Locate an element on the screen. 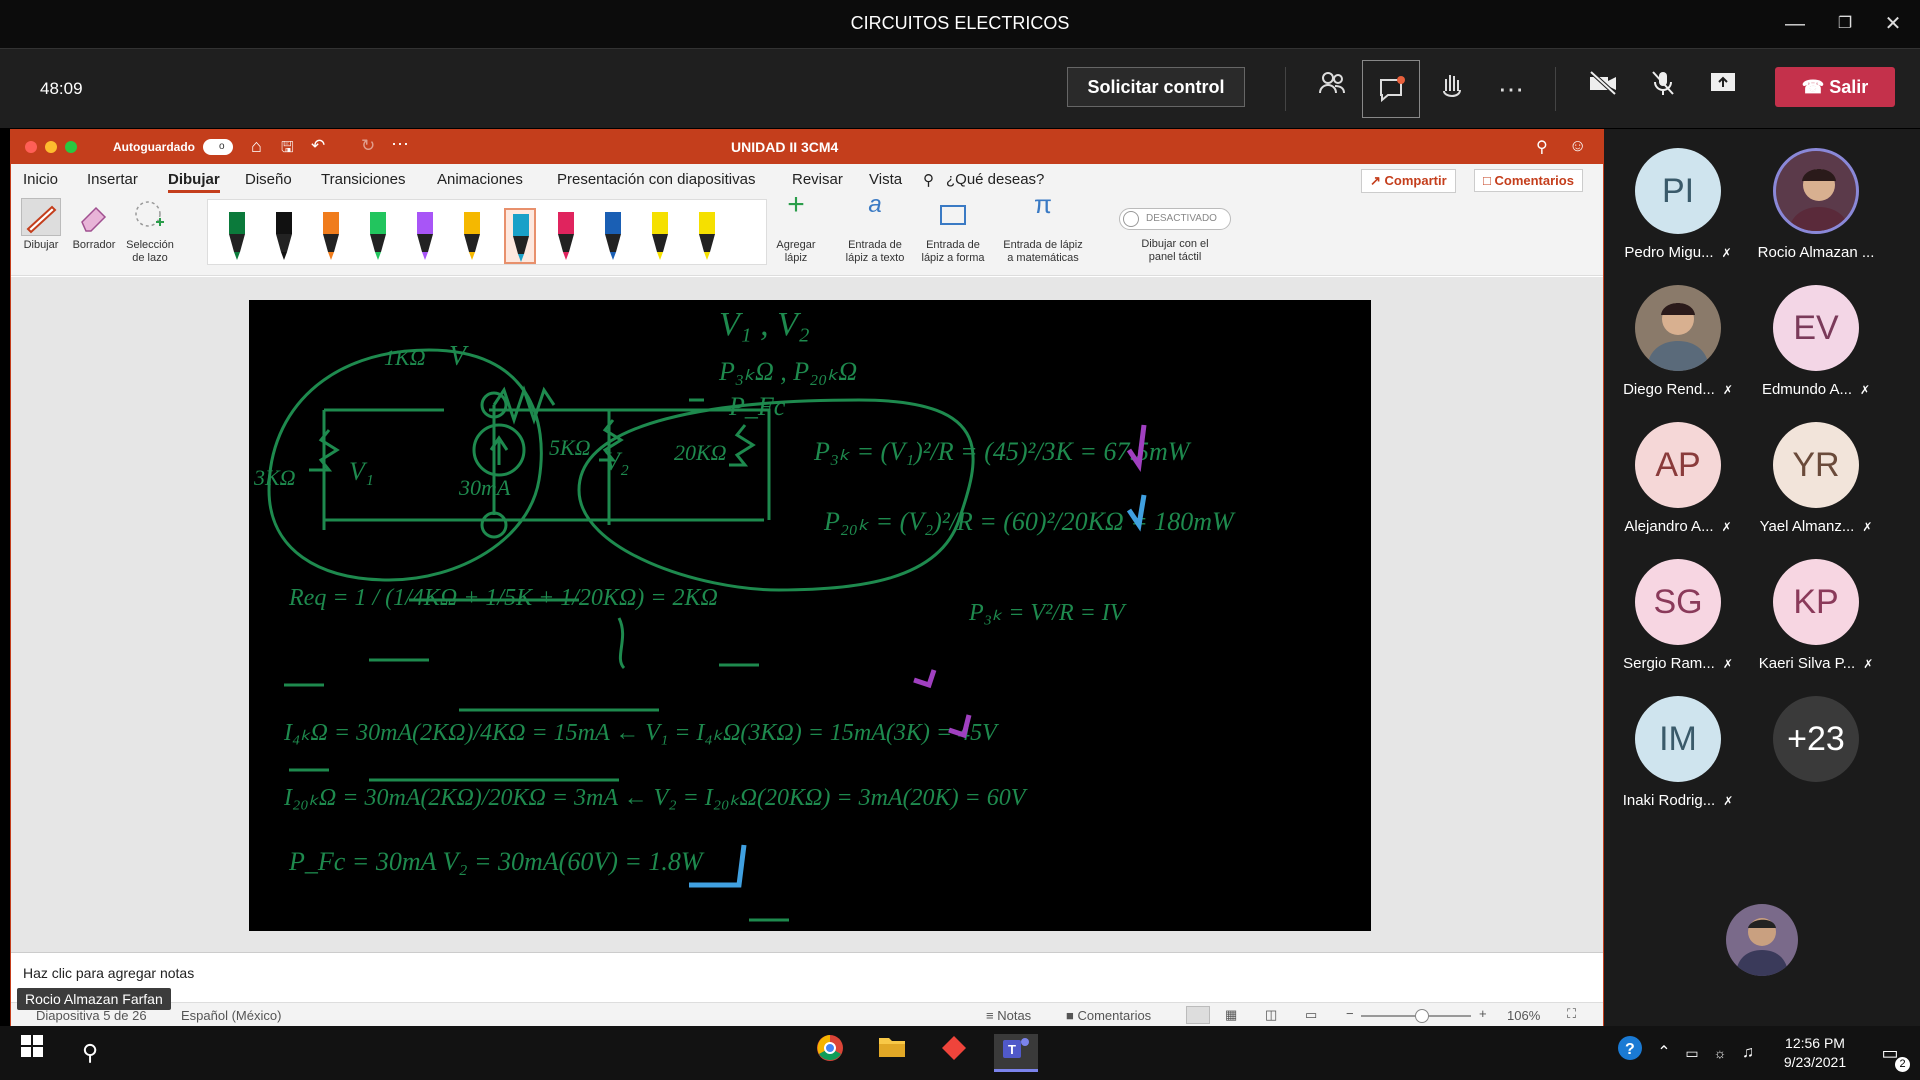  zoom-slider is located at coordinates (1416, 1016).